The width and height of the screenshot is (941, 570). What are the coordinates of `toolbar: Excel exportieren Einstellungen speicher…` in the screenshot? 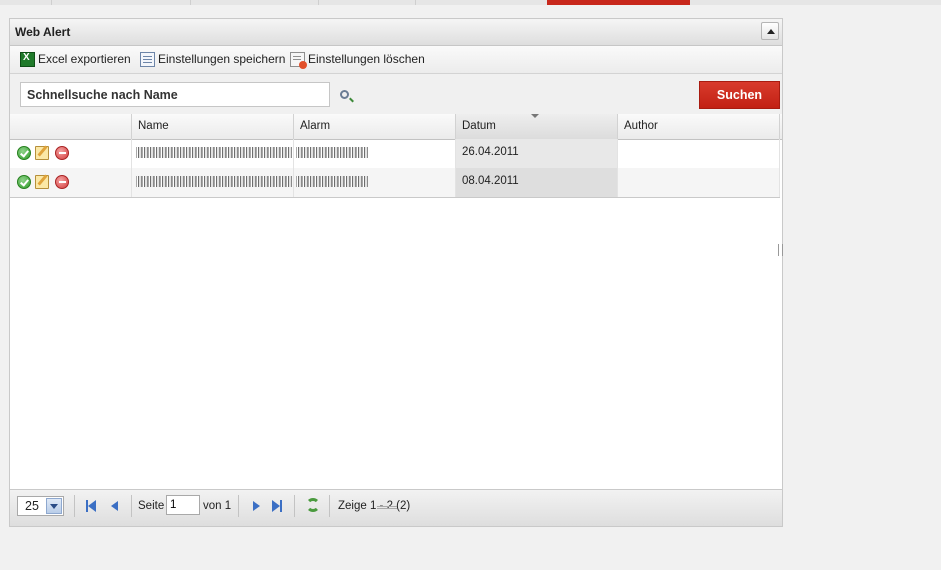 It's located at (396, 60).